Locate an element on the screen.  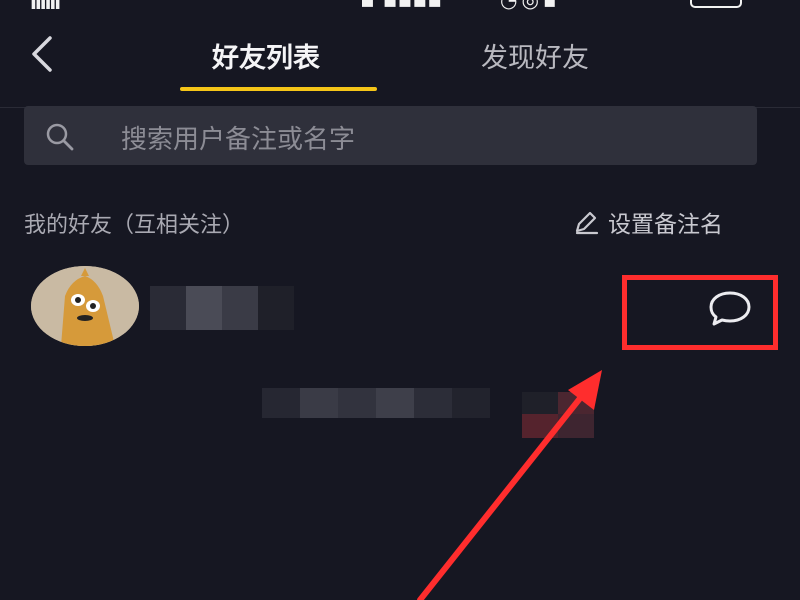
back-arrow-icon is located at coordinates (42, 54).